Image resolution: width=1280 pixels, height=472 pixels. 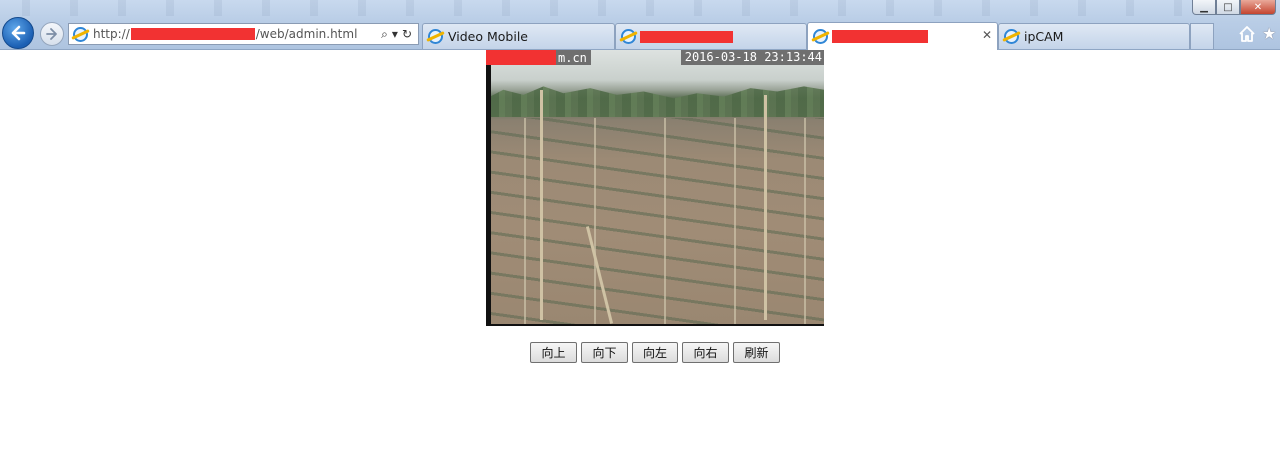 I want to click on address-bar: http:// /web/admin.html ⌕ ▾ ↻, so click(x=243, y=34).